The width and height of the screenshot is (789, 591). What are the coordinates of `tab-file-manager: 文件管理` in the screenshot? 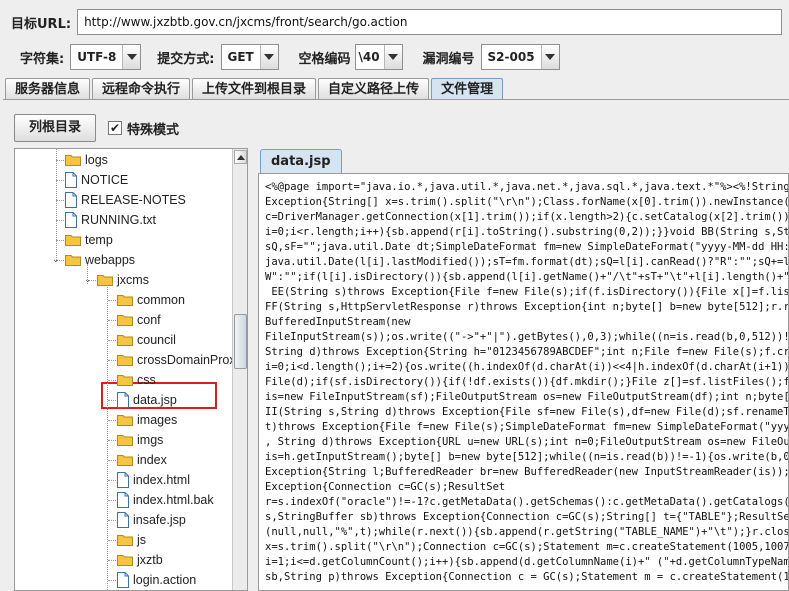 It's located at (467, 89).